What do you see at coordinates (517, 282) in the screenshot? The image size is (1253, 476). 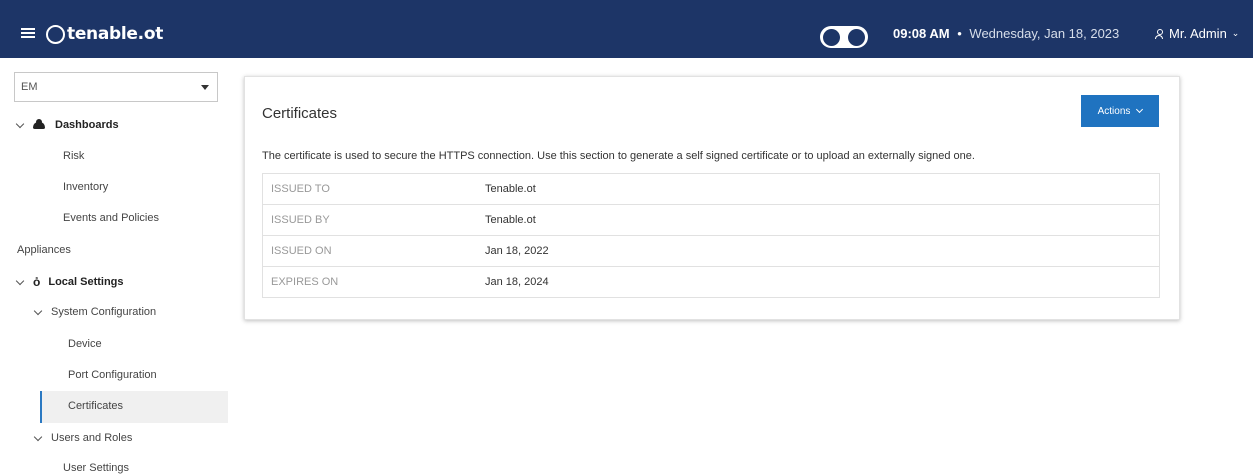 I see `row-value: Jan 18, 2024` at bounding box center [517, 282].